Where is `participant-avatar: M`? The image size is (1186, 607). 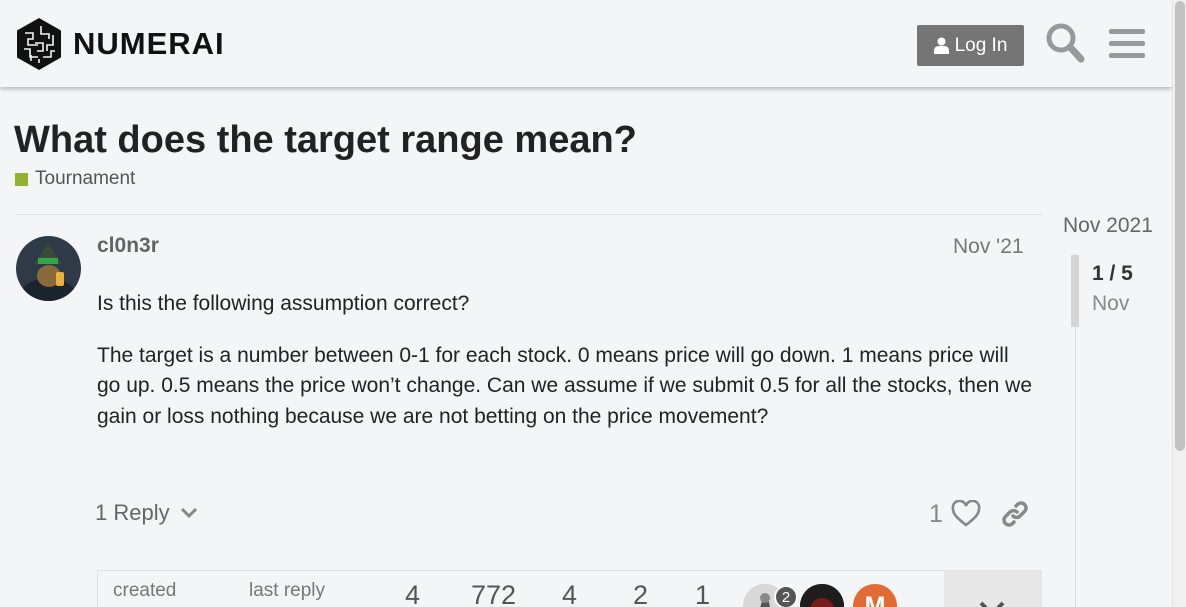 participant-avatar: M is located at coordinates (875, 595).